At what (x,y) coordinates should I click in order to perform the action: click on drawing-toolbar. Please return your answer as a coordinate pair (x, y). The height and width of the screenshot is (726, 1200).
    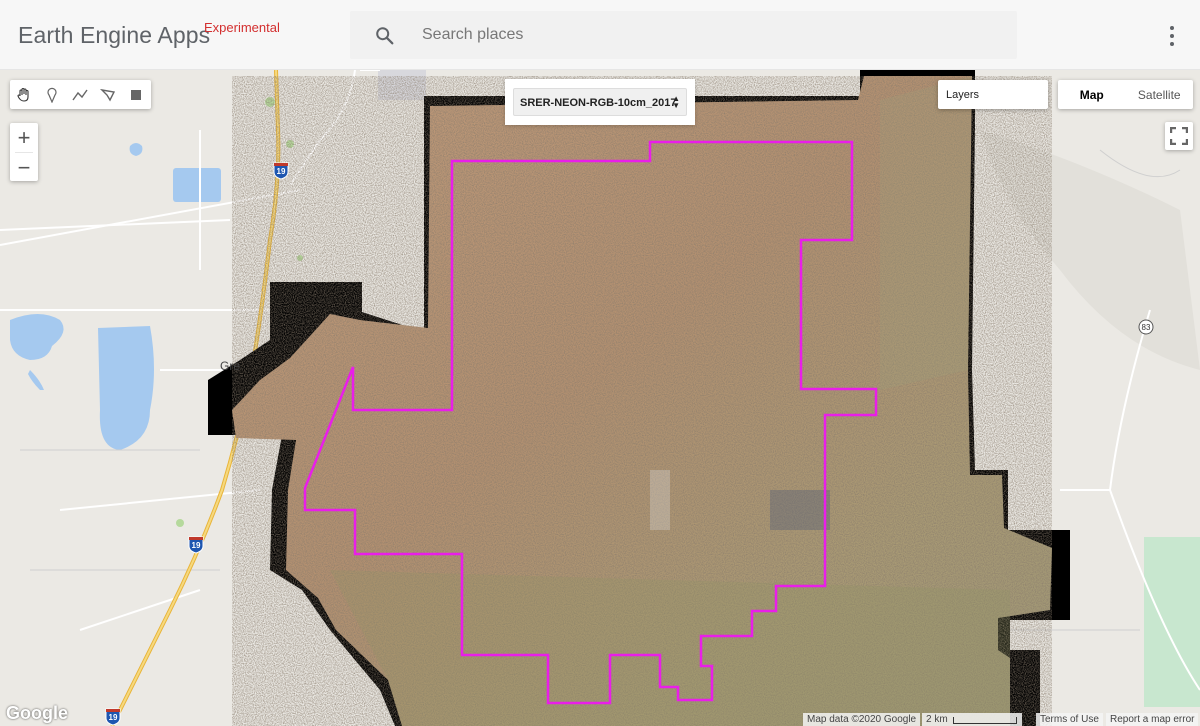
    Looking at the image, I should click on (80, 94).